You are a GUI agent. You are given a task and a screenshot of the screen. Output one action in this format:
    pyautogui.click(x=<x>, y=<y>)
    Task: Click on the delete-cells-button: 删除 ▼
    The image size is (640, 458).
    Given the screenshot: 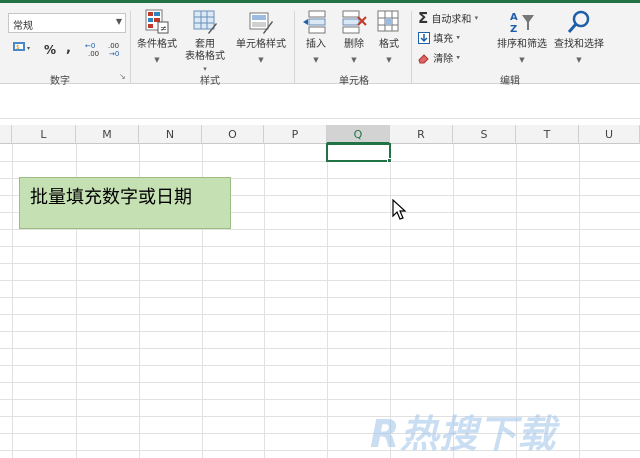 What is the action you would take?
    pyautogui.click(x=354, y=37)
    